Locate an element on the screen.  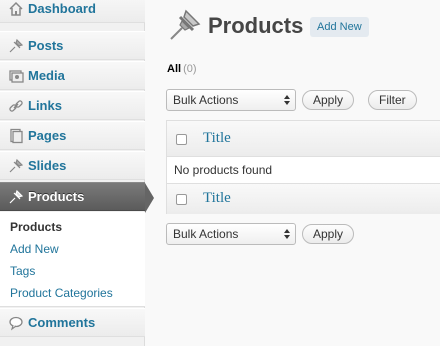
bulk-actions-select-bottom: Bulk Actions is located at coordinates (231, 234).